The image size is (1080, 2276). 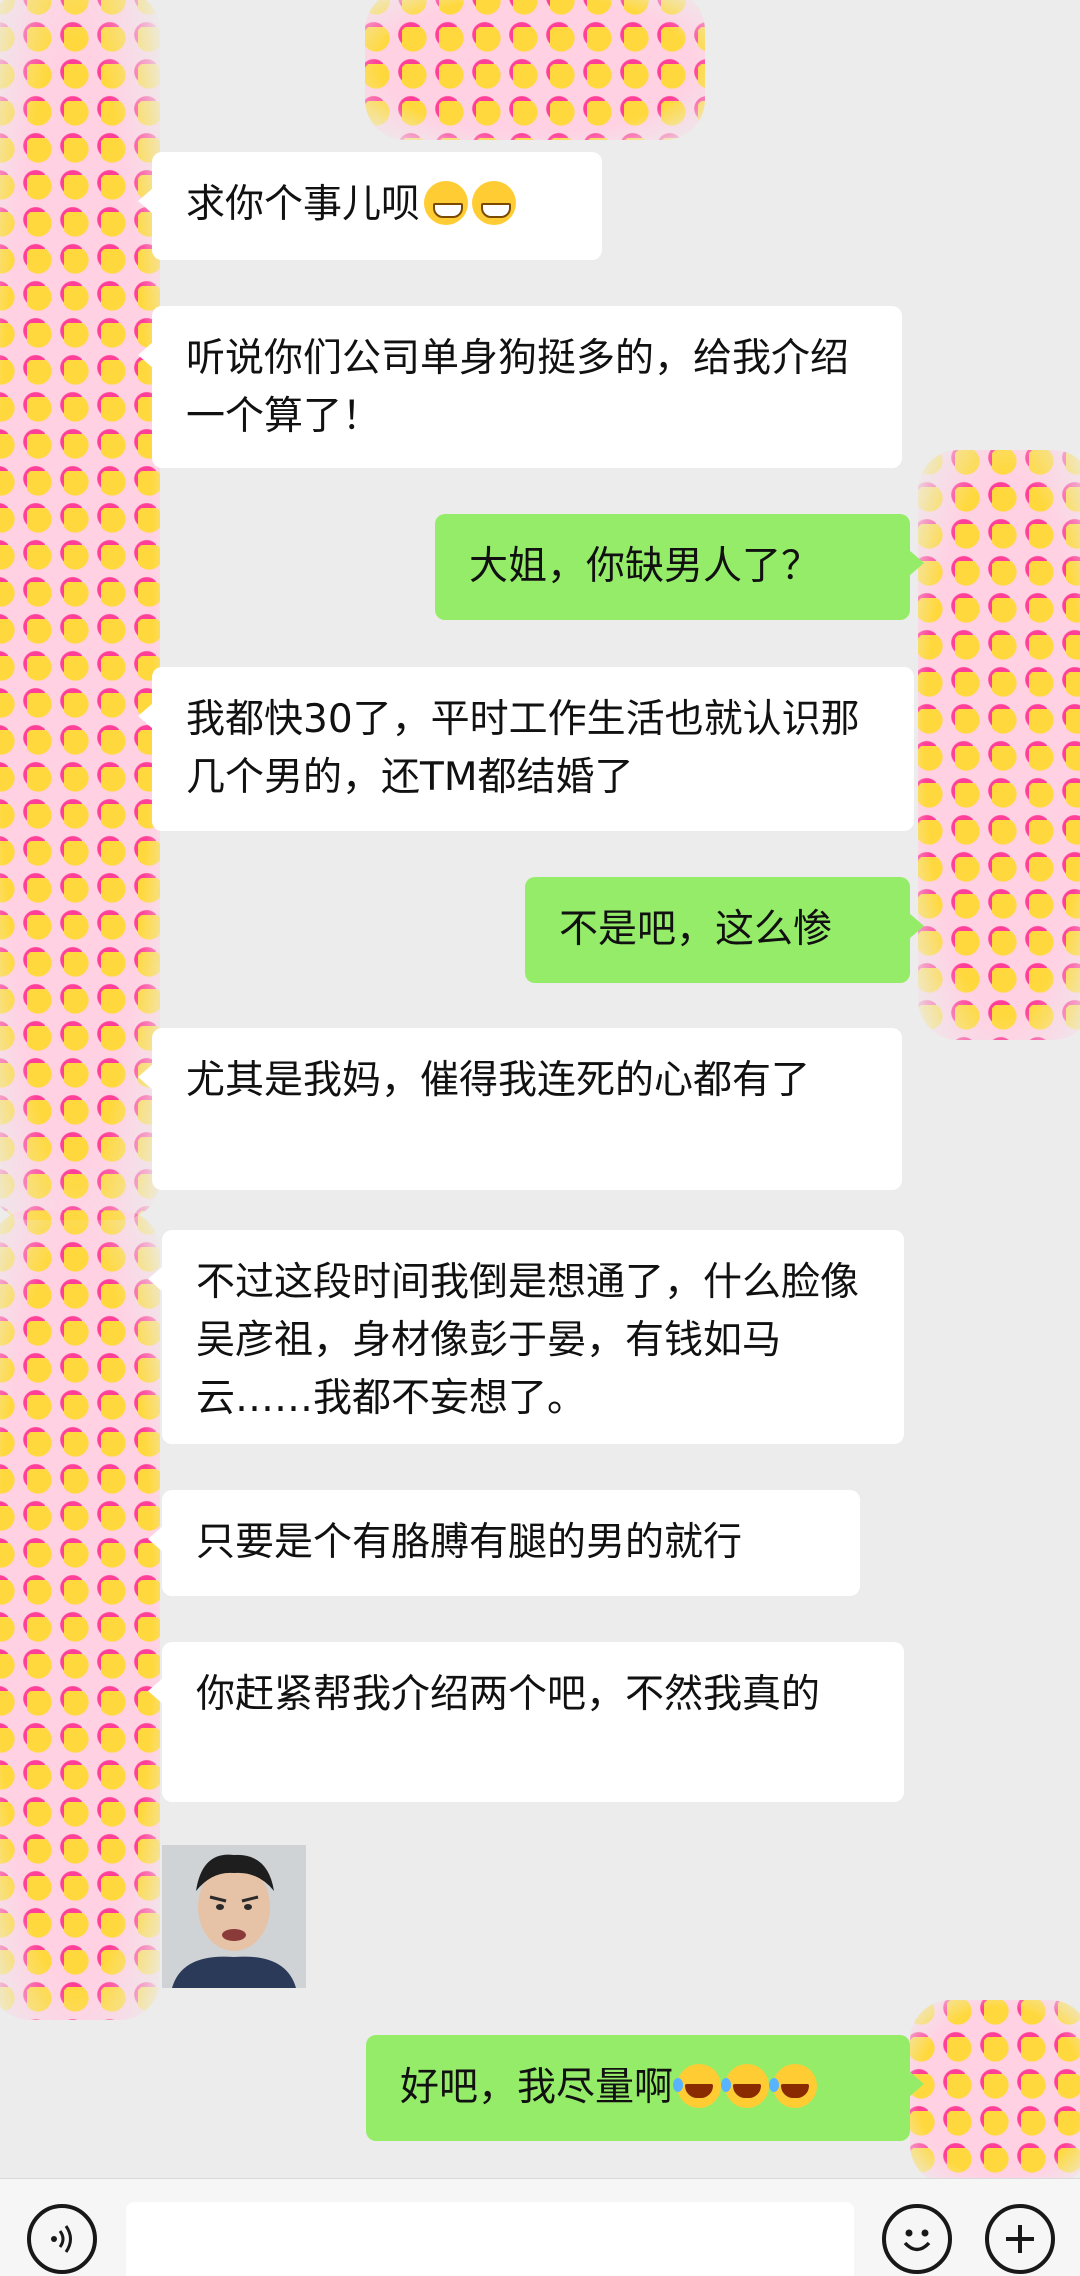 I want to click on message-input, so click(x=490, y=2239).